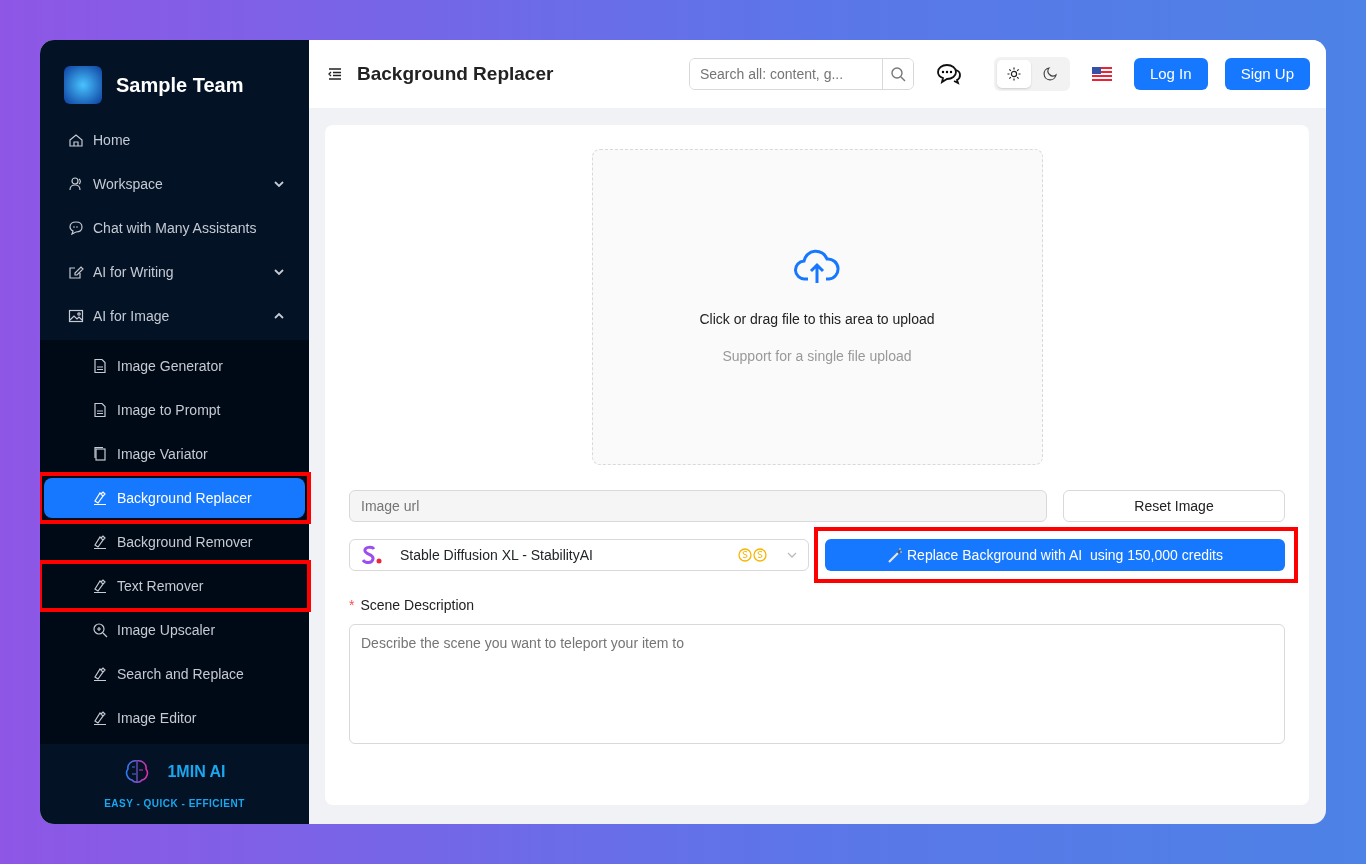 The image size is (1366, 864). Describe the element at coordinates (174, 674) in the screenshot. I see `sidebar-subitem: Search and Replace` at that location.